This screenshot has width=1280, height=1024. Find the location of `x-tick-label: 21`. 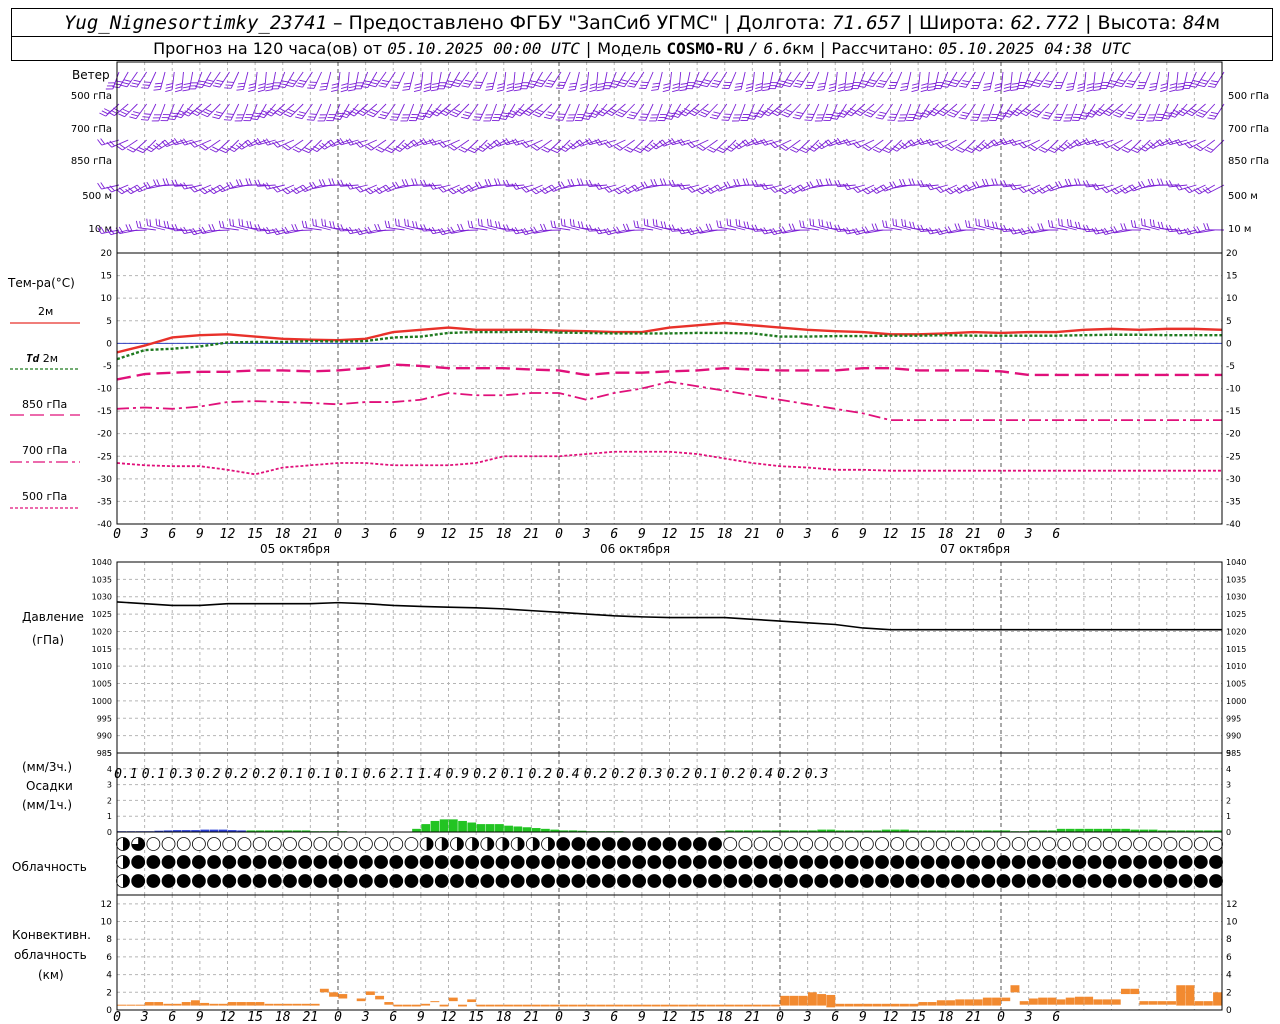

x-tick-label: 21 is located at coordinates (974, 534).